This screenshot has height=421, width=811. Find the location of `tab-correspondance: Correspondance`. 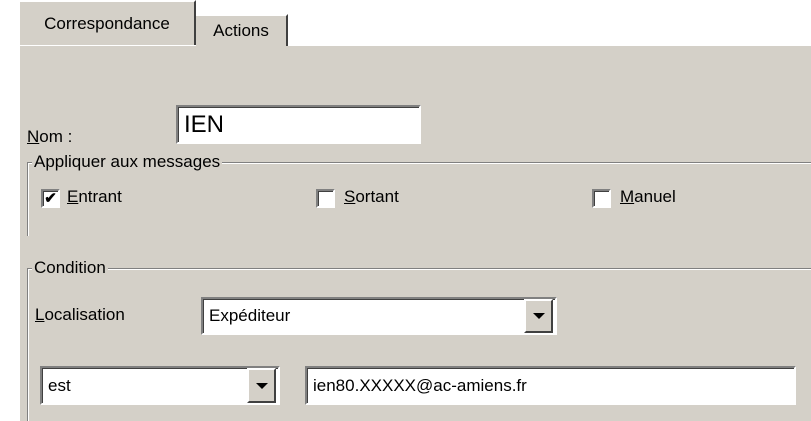

tab-correspondance: Correspondance is located at coordinates (107, 22).